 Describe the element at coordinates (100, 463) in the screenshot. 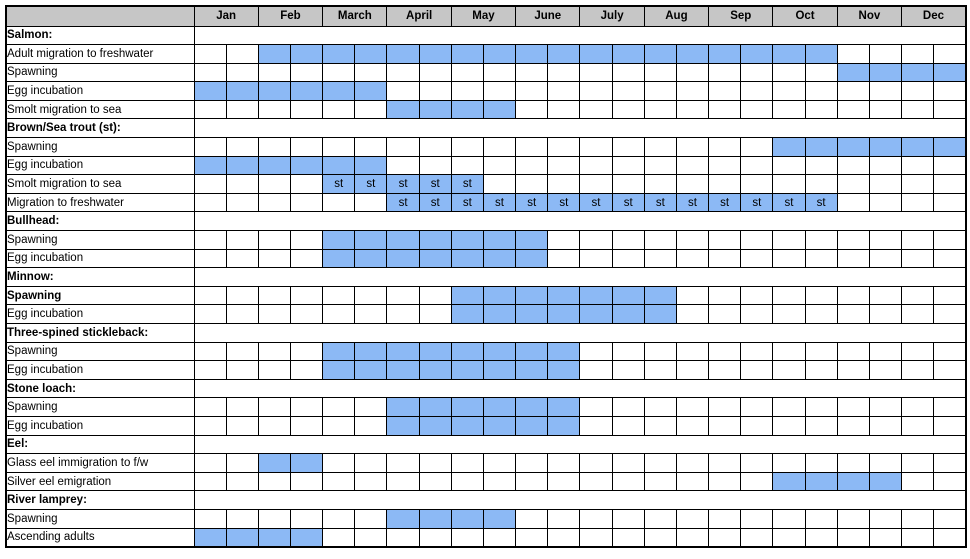

I see `row-label: Glass eel immigration to f/w` at that location.